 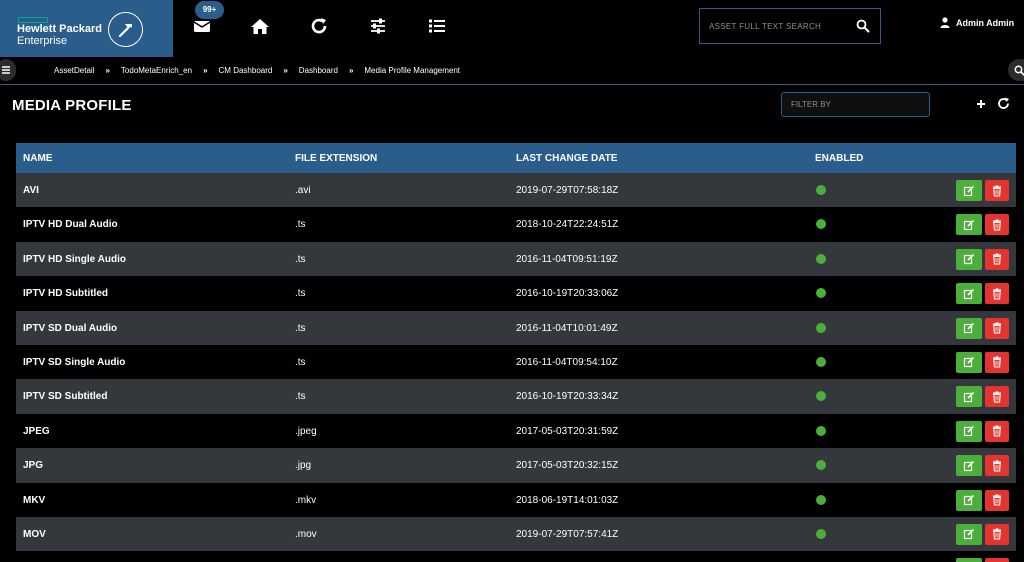 I want to click on cell-name: AVI, so click(x=31, y=190).